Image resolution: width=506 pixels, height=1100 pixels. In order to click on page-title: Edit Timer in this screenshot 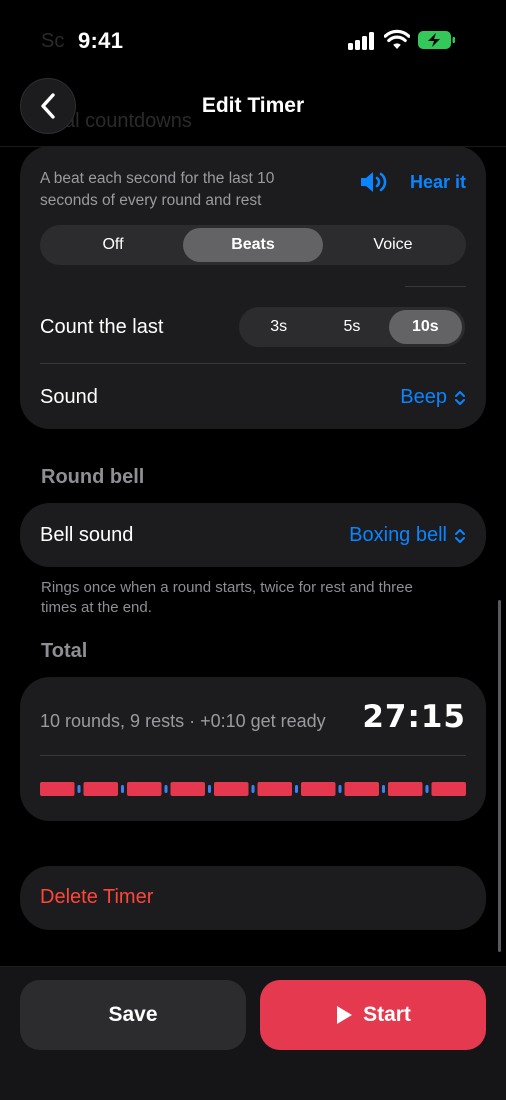, I will do `click(253, 105)`.